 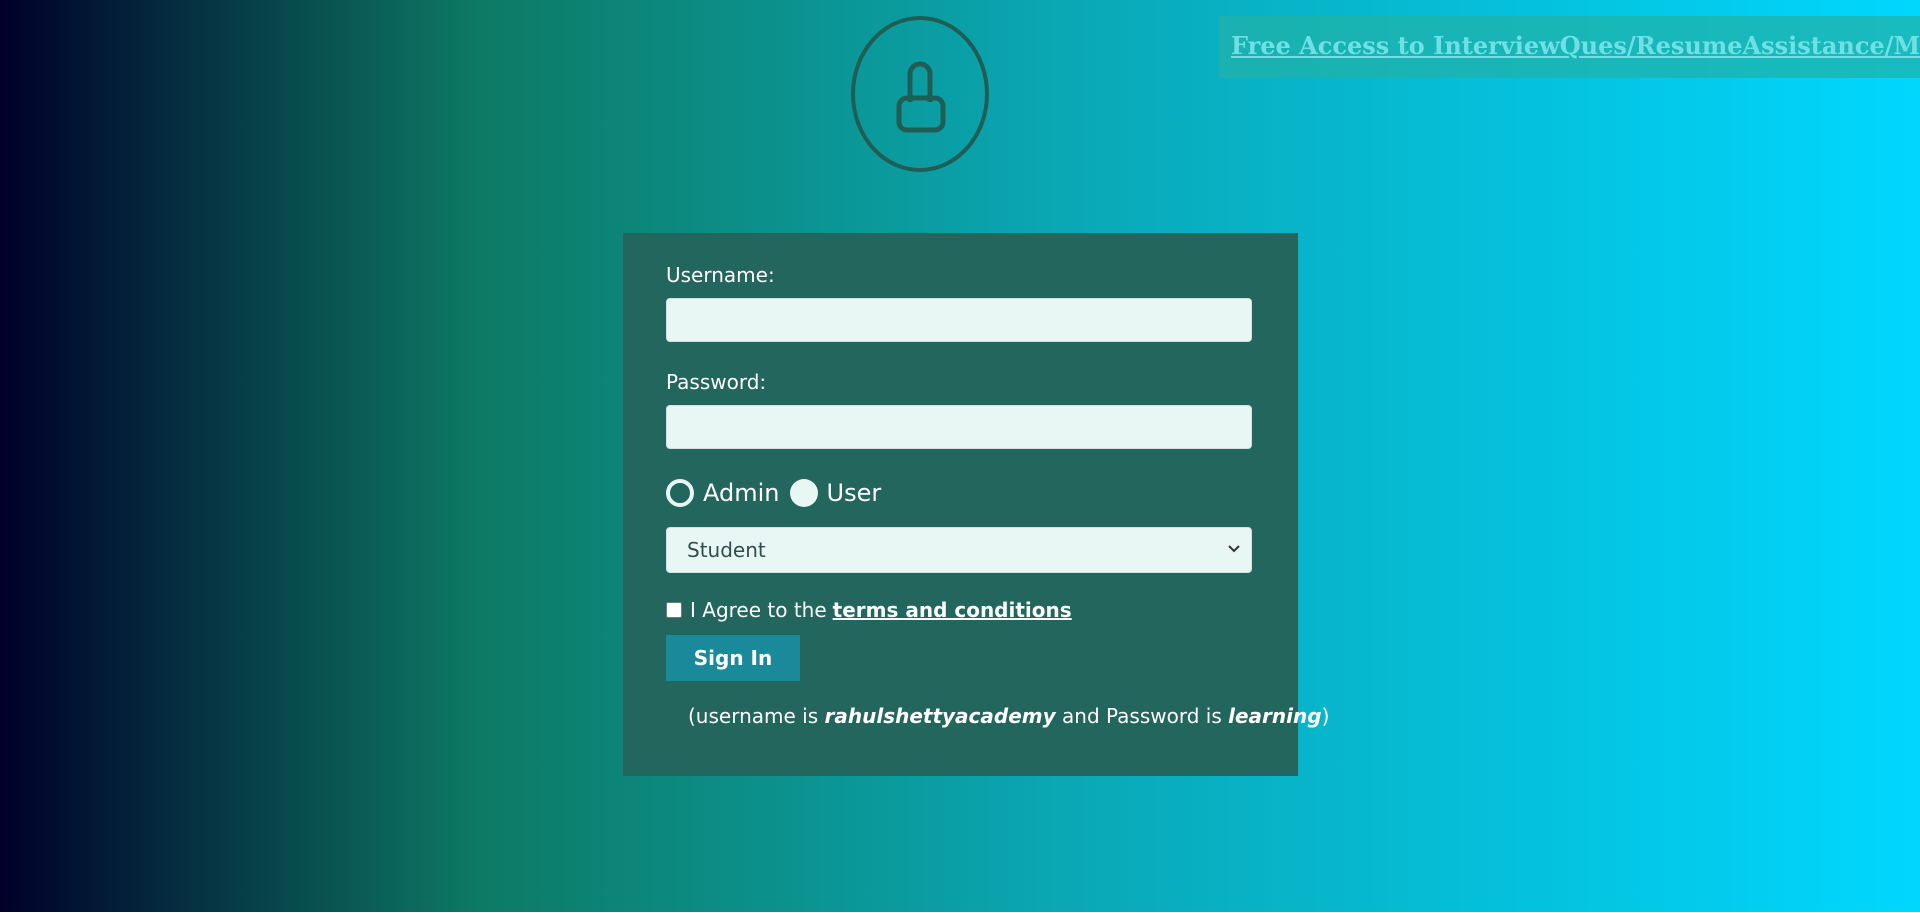 What do you see at coordinates (741, 493) in the screenshot?
I see `admin-radio-label: Admin` at bounding box center [741, 493].